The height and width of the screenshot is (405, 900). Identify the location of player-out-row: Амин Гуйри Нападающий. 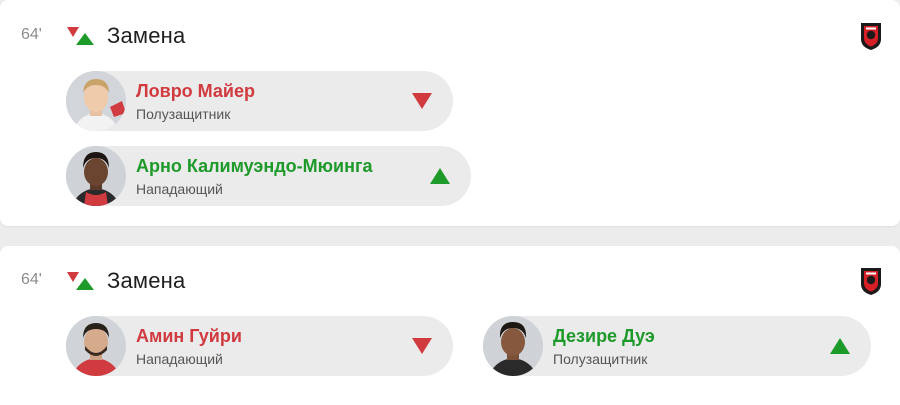
(259, 346).